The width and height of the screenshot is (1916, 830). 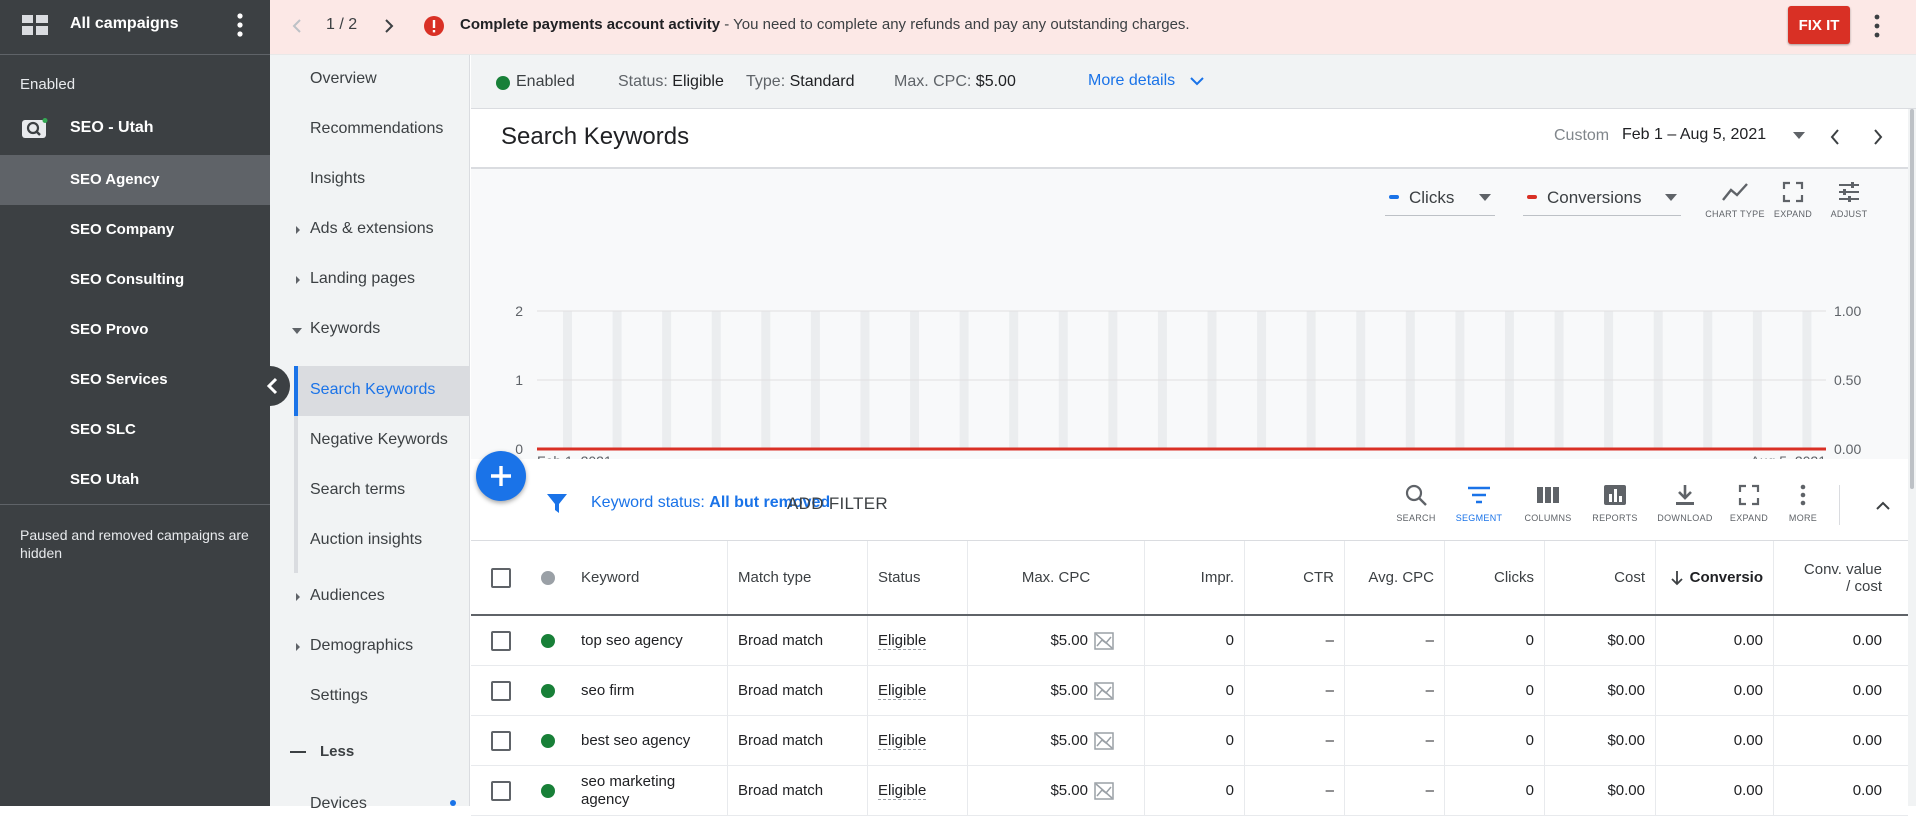 I want to click on metric2-selector: Conversions, so click(x=1602, y=199).